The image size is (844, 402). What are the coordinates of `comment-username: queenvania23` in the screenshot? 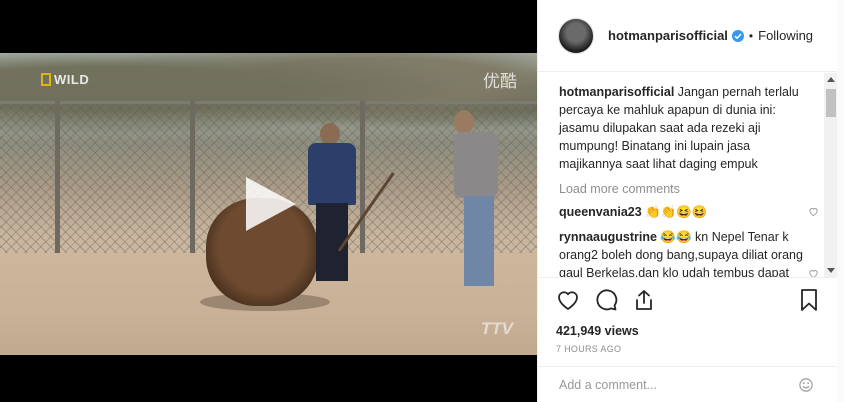 It's located at (600, 212).